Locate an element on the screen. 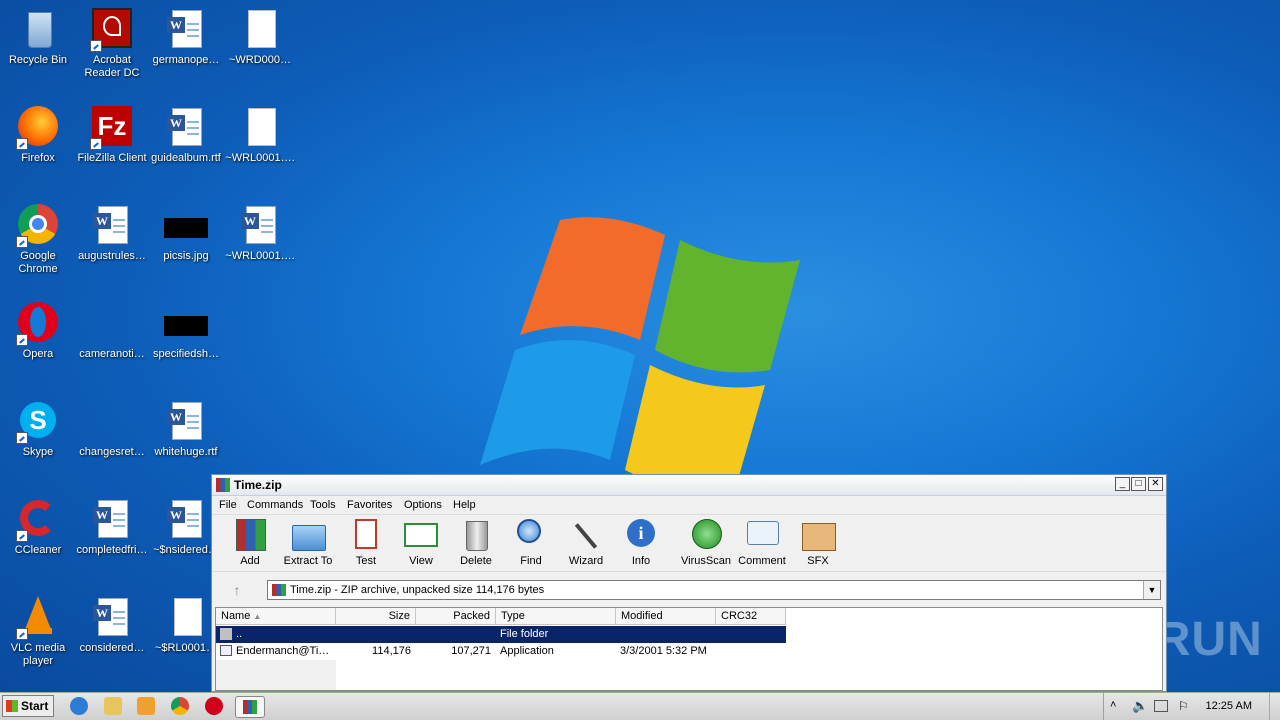 The width and height of the screenshot is (1280, 720). column-header-size: Size is located at coordinates (376, 616).